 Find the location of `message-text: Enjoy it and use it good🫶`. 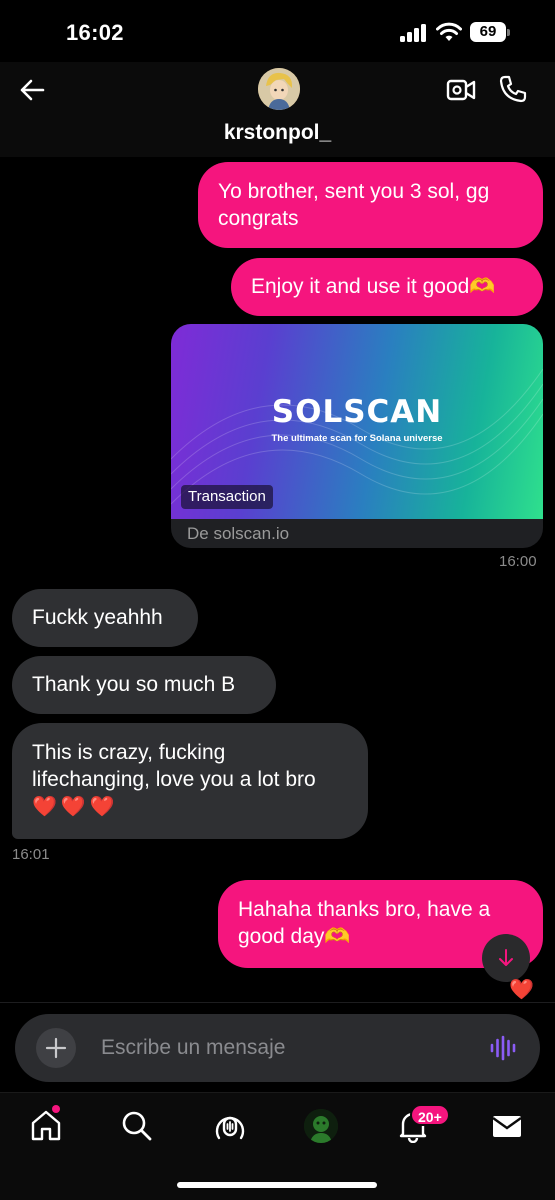

message-text: Enjoy it and use it good🫶 is located at coordinates (373, 286).